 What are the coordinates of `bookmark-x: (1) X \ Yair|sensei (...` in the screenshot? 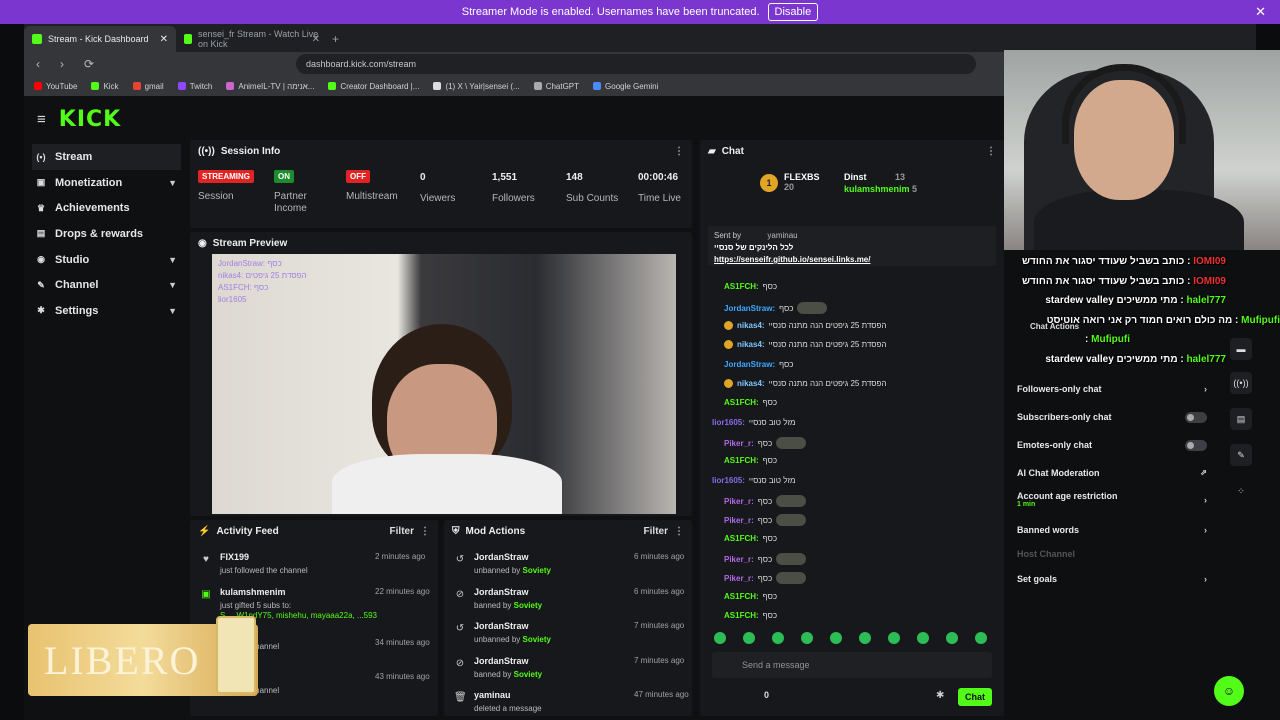 It's located at (476, 86).